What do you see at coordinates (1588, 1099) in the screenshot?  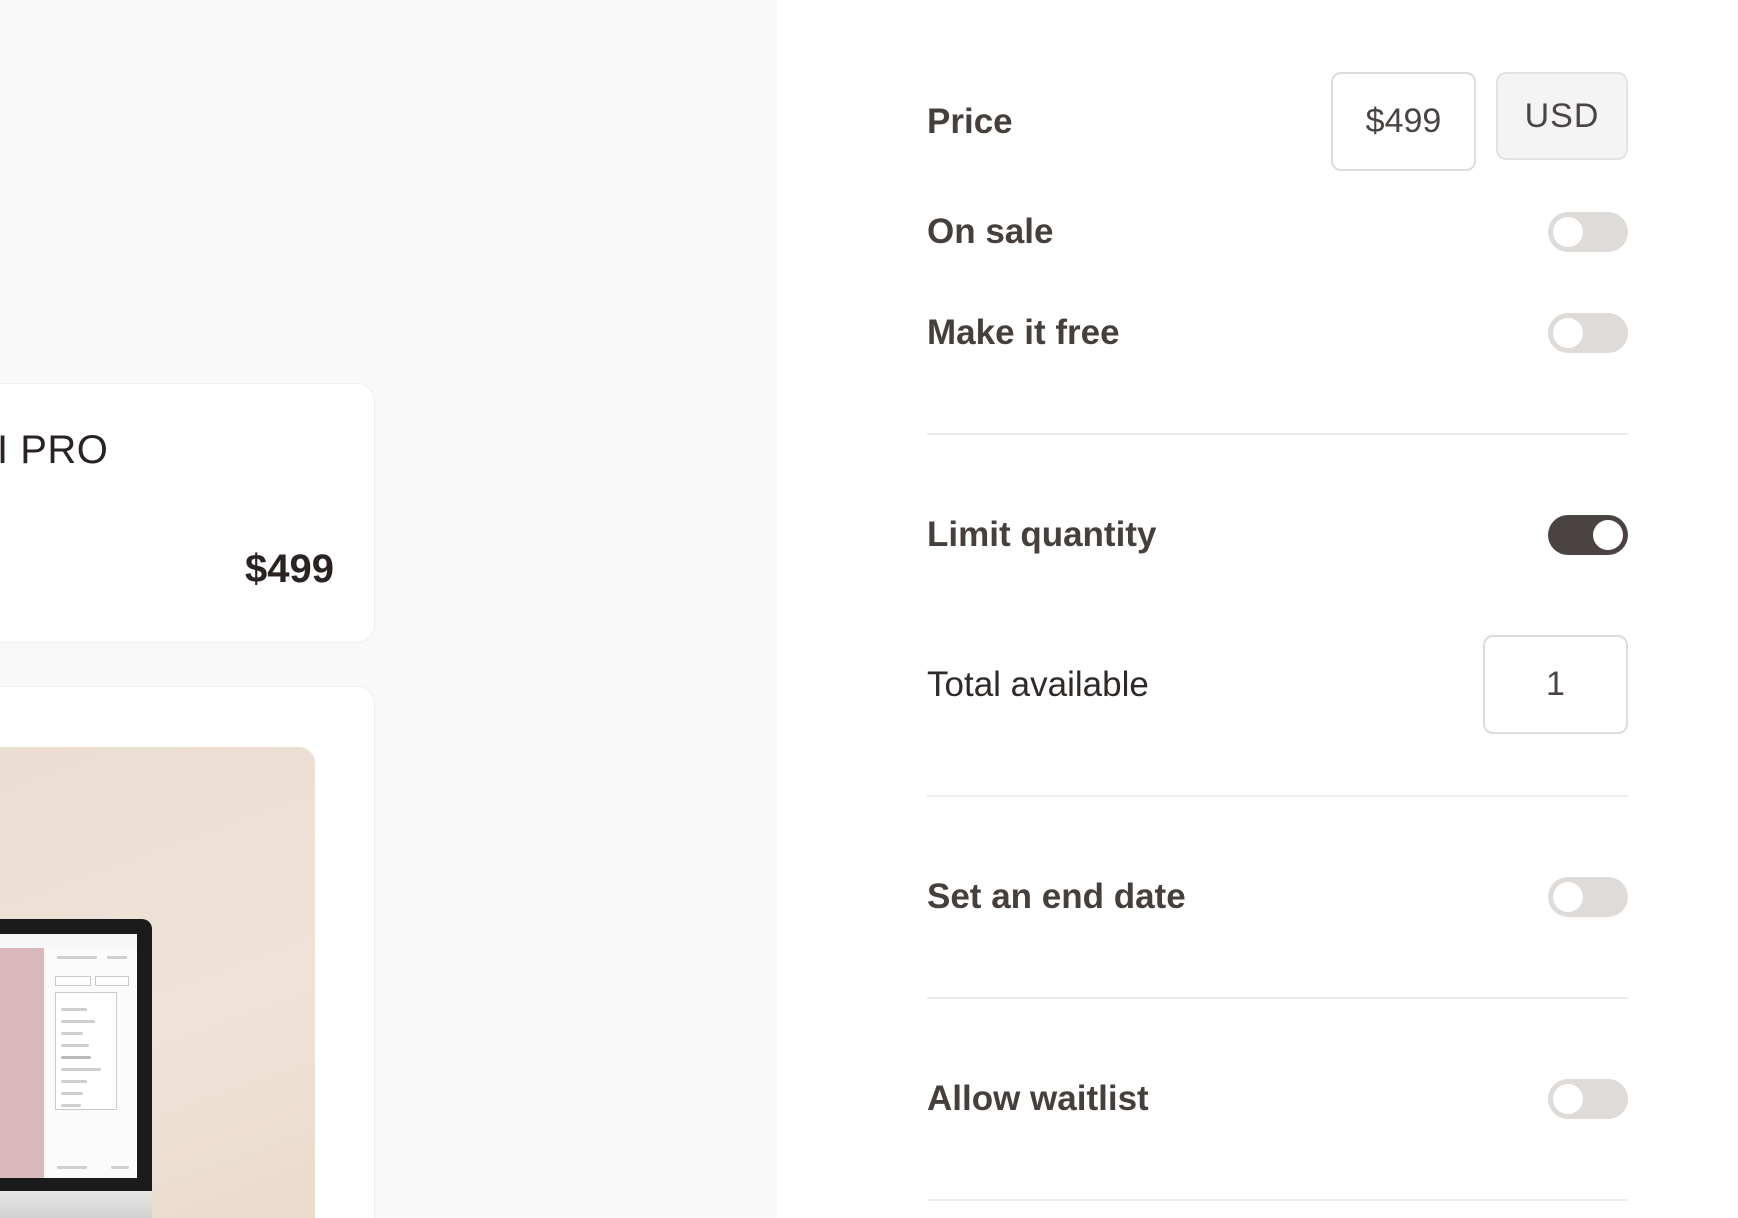 I see `waitlist-toggle` at bounding box center [1588, 1099].